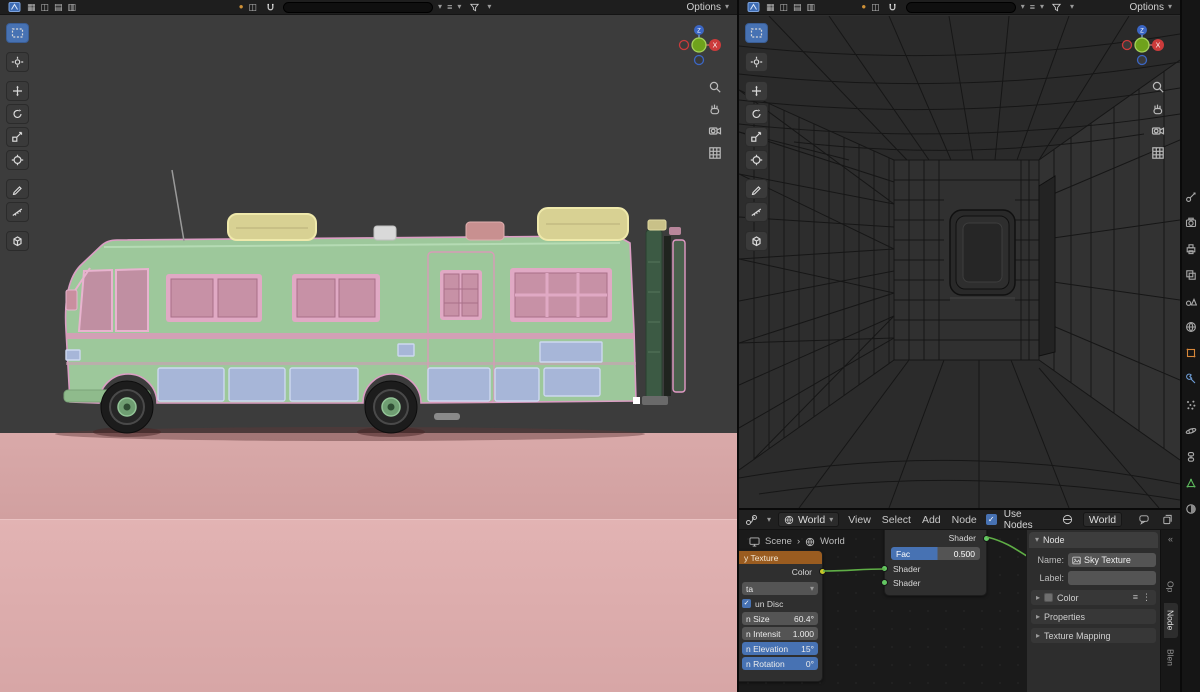 The image size is (1200, 692). What do you see at coordinates (863, 7) in the screenshot?
I see `proportional-editing-icon: ●` at bounding box center [863, 7].